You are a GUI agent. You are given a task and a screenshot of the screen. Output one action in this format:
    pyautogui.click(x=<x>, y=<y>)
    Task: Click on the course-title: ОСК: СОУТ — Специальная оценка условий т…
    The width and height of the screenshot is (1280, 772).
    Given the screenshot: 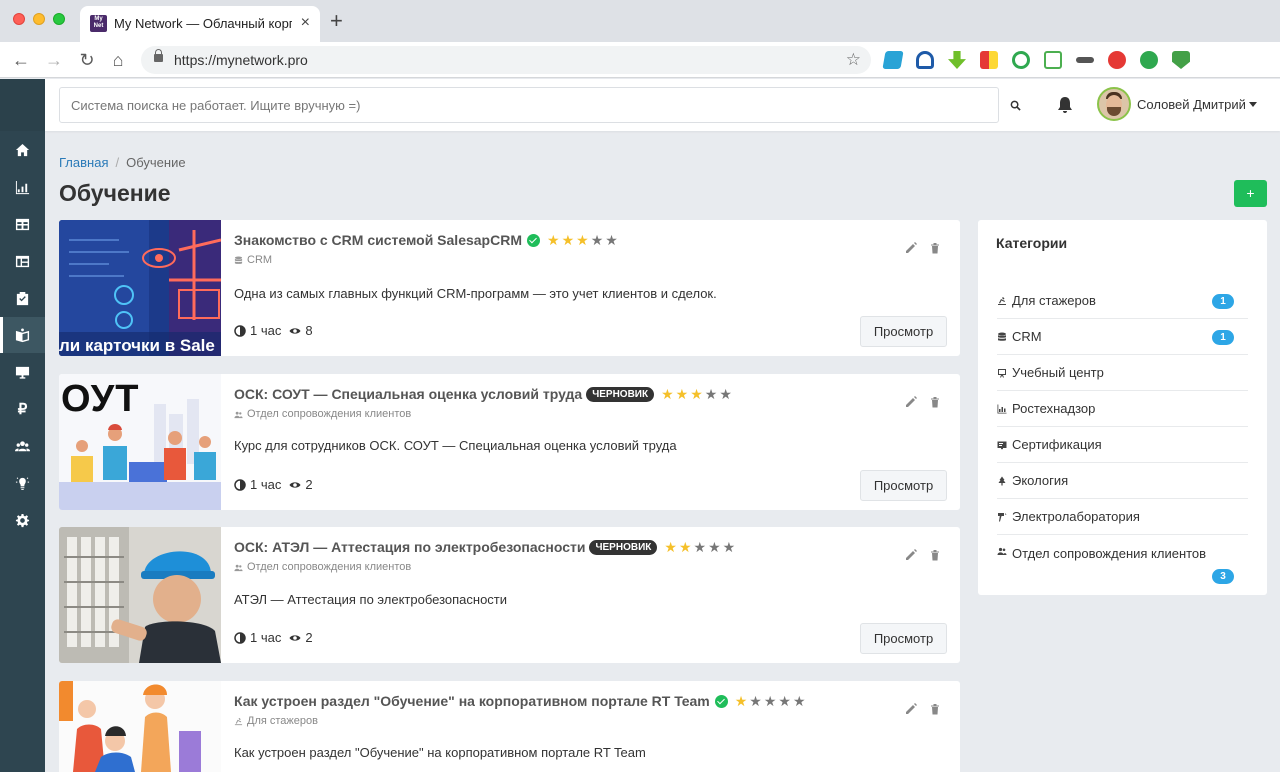 What is the action you would take?
    pyautogui.click(x=408, y=394)
    